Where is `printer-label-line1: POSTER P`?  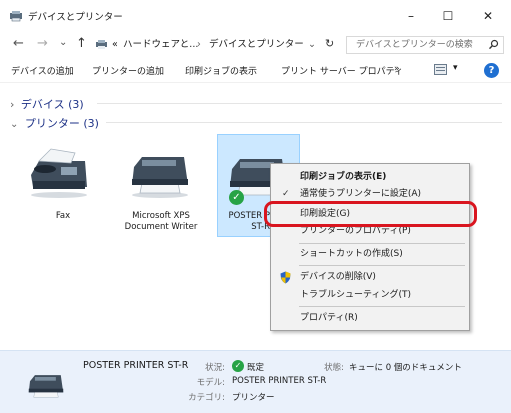
printer-label-line1: POSTER P is located at coordinates (249, 216).